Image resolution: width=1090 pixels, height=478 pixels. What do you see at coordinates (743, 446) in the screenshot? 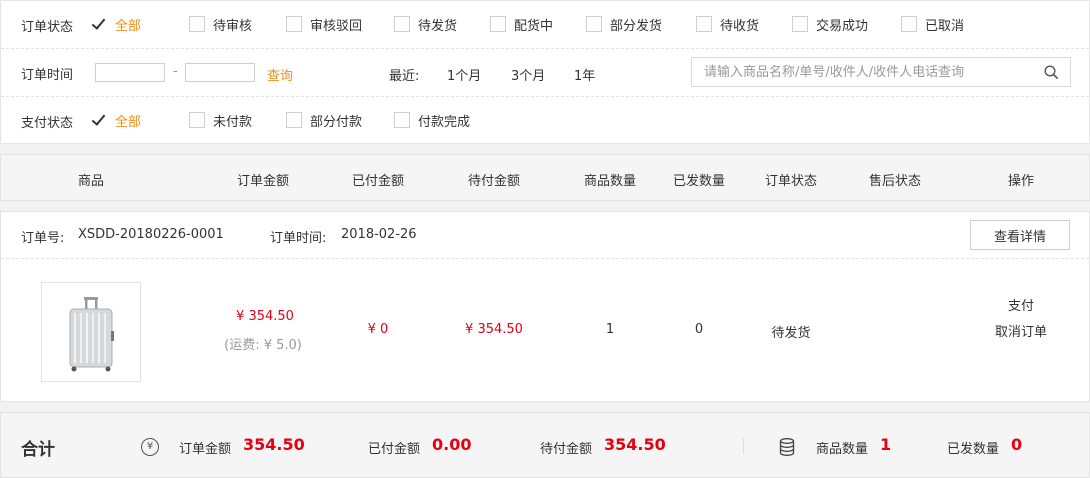
I see `summary-divider` at bounding box center [743, 446].